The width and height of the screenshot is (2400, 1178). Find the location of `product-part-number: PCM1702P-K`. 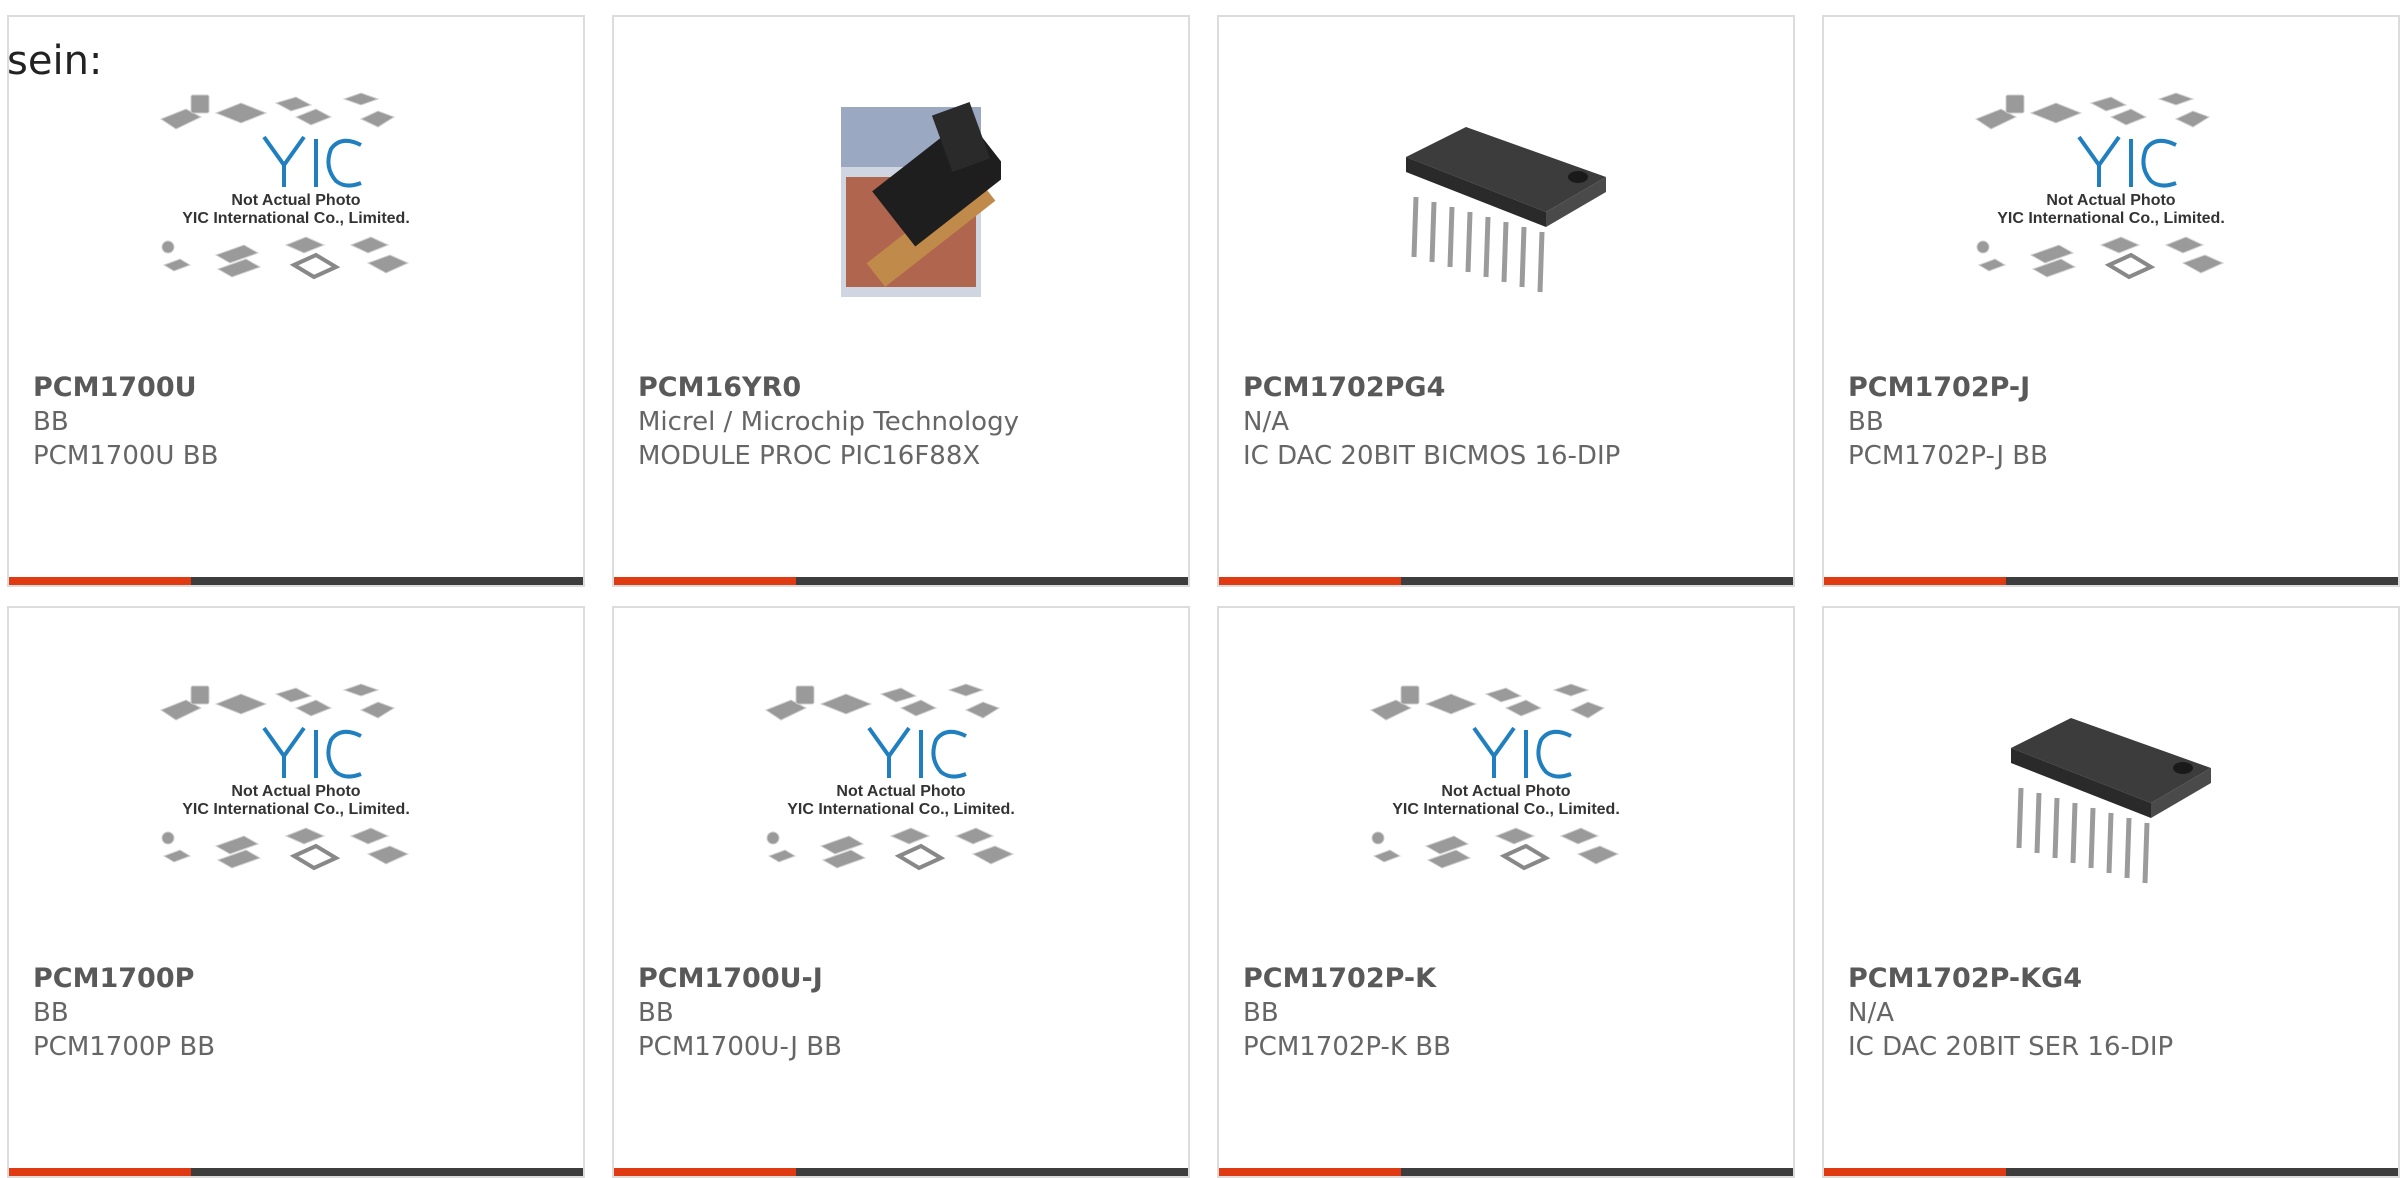

product-part-number: PCM1702P-K is located at coordinates (1339, 978).